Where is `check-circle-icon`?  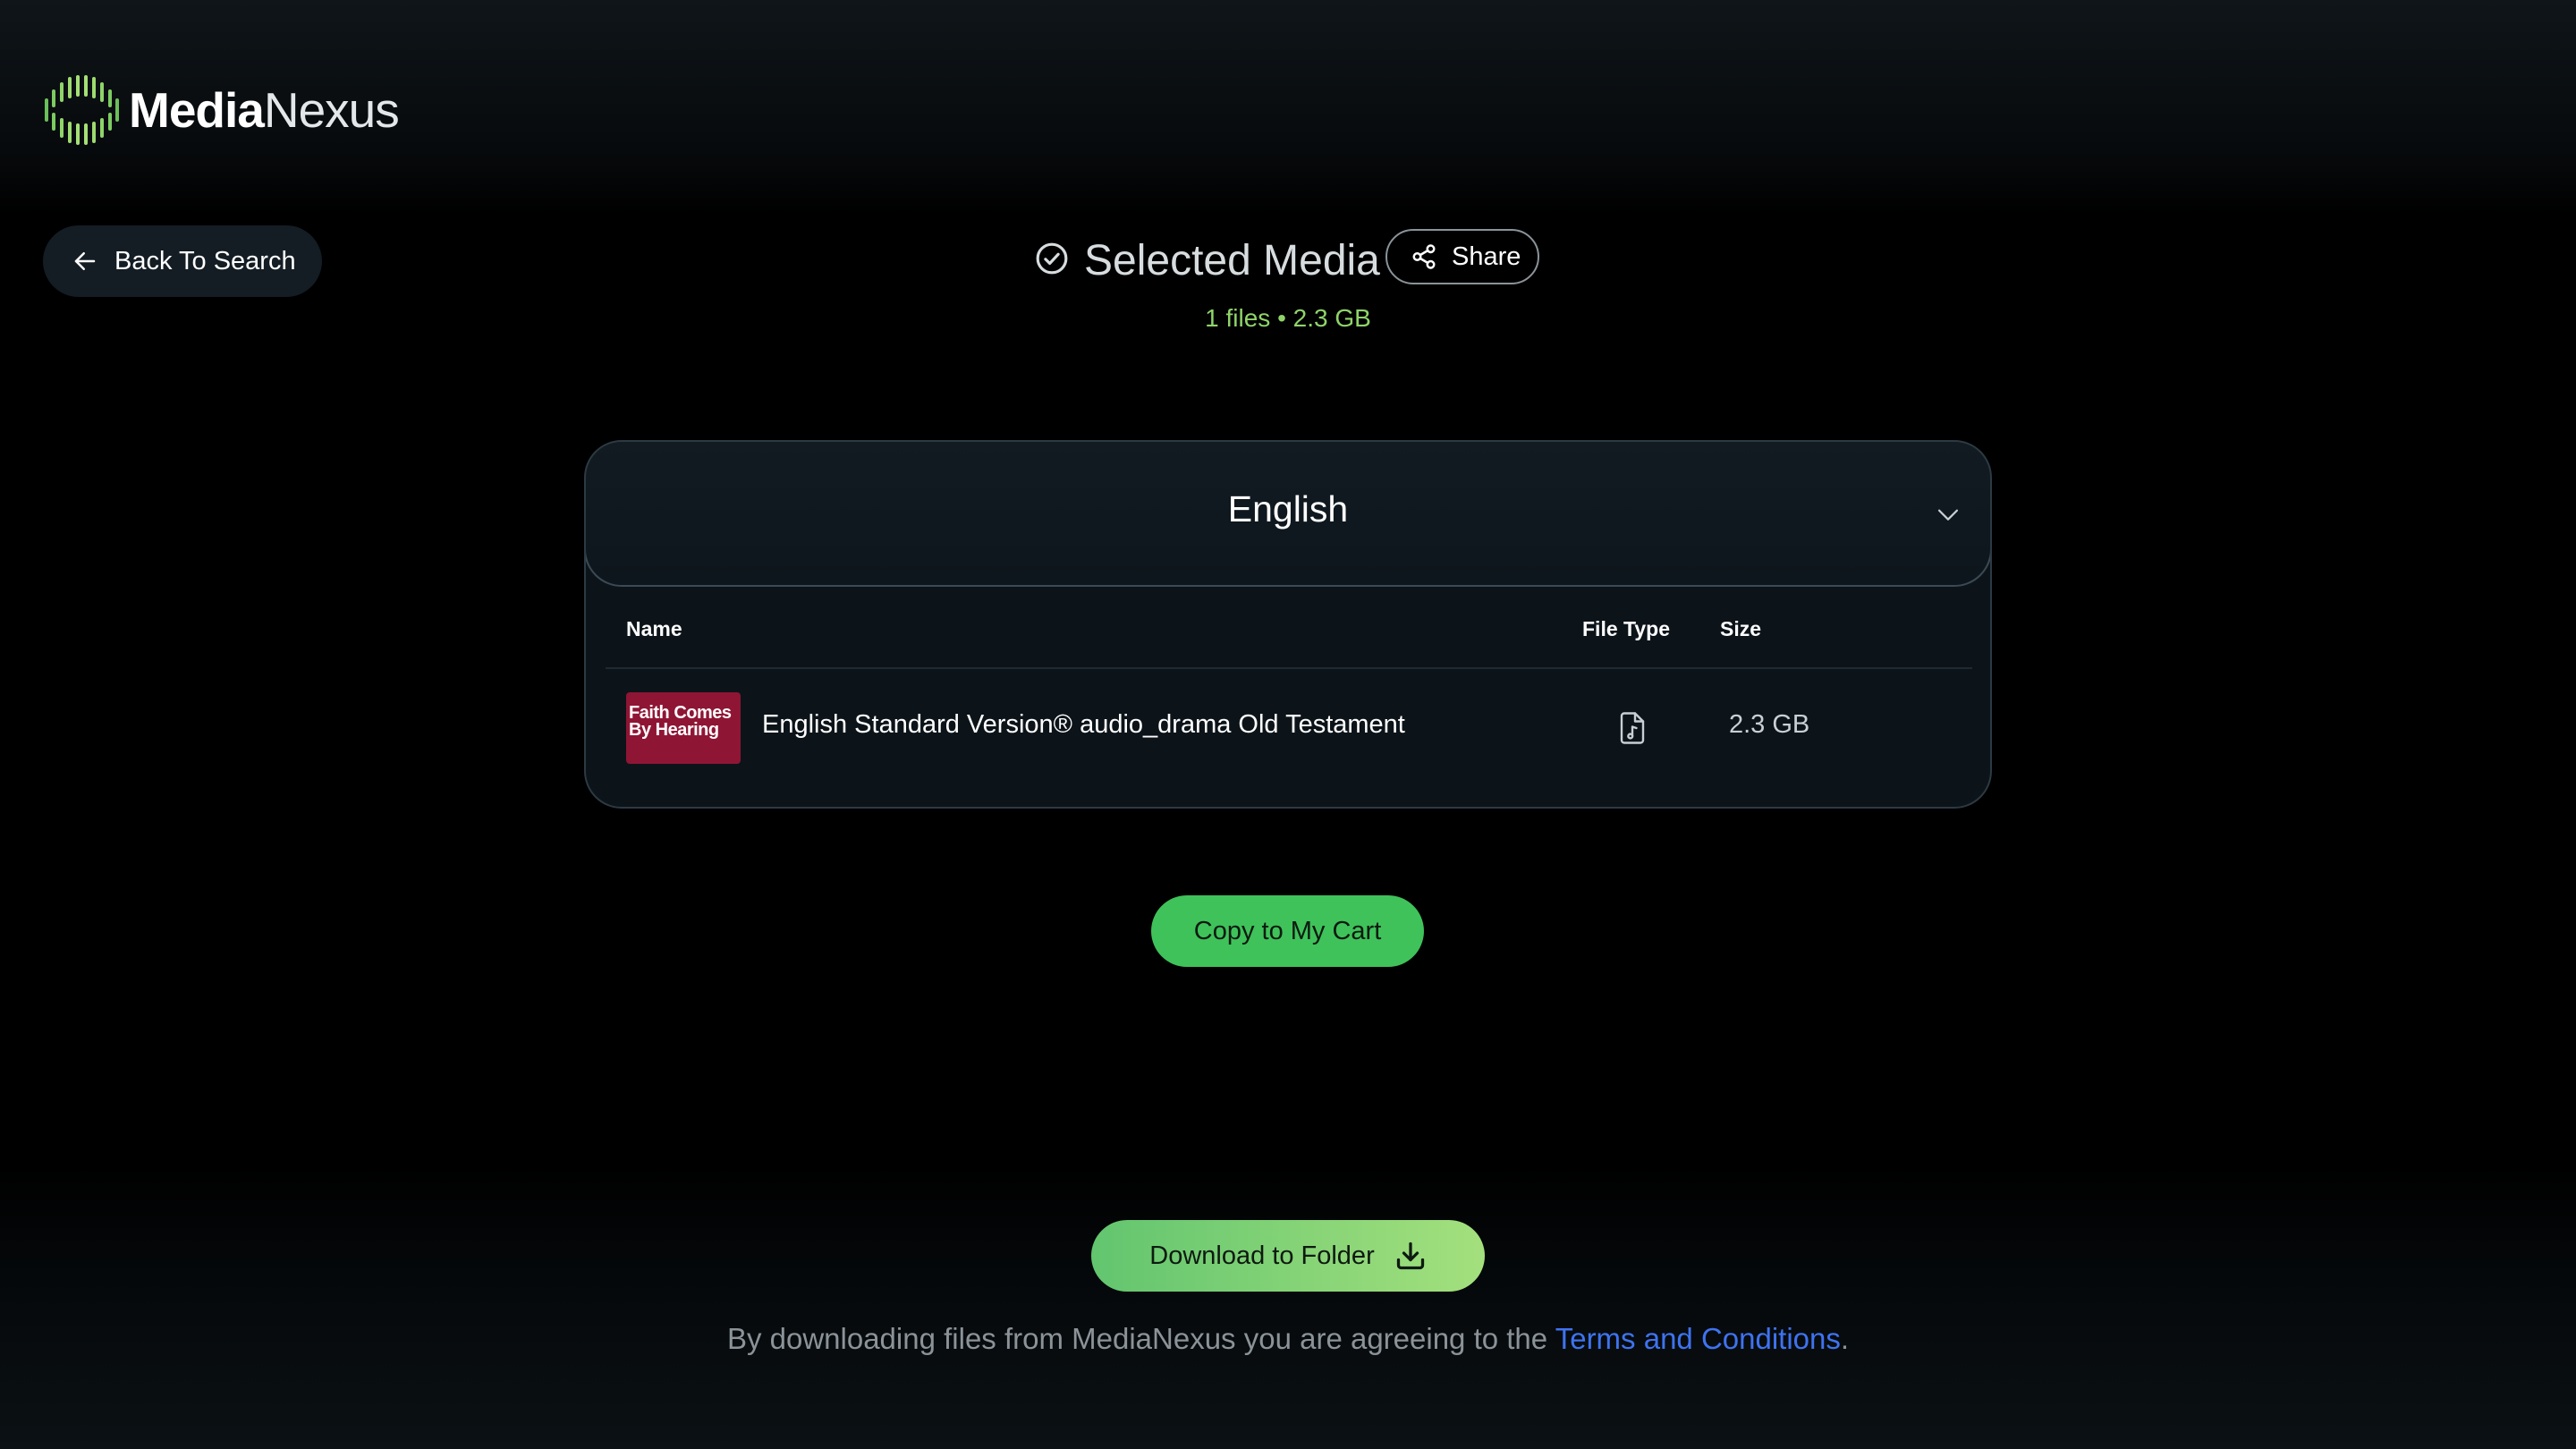 check-circle-icon is located at coordinates (1052, 258).